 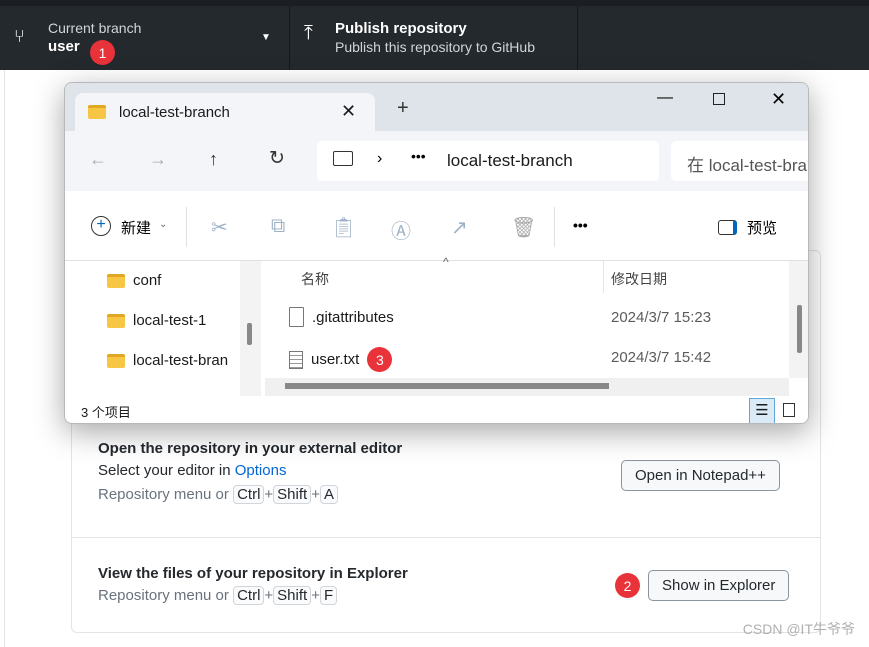 I want to click on forward-button: →, so click(x=158, y=159).